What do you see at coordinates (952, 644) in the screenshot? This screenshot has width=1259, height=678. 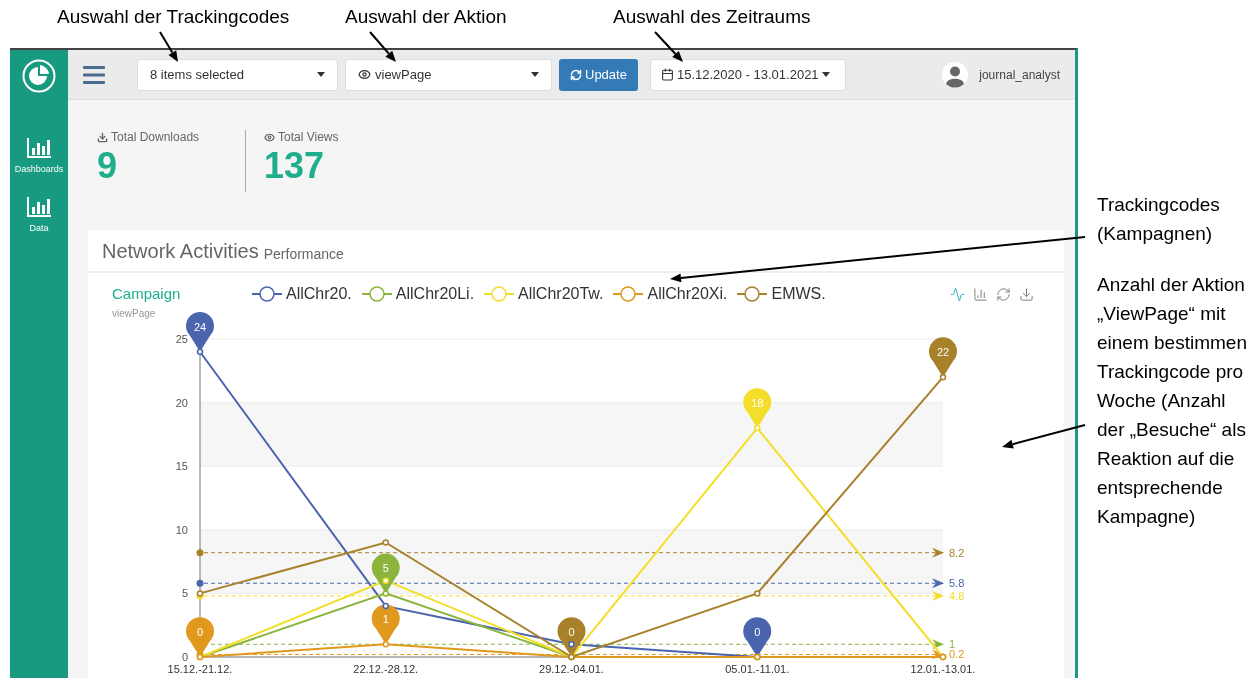 I see `average-value: 1` at bounding box center [952, 644].